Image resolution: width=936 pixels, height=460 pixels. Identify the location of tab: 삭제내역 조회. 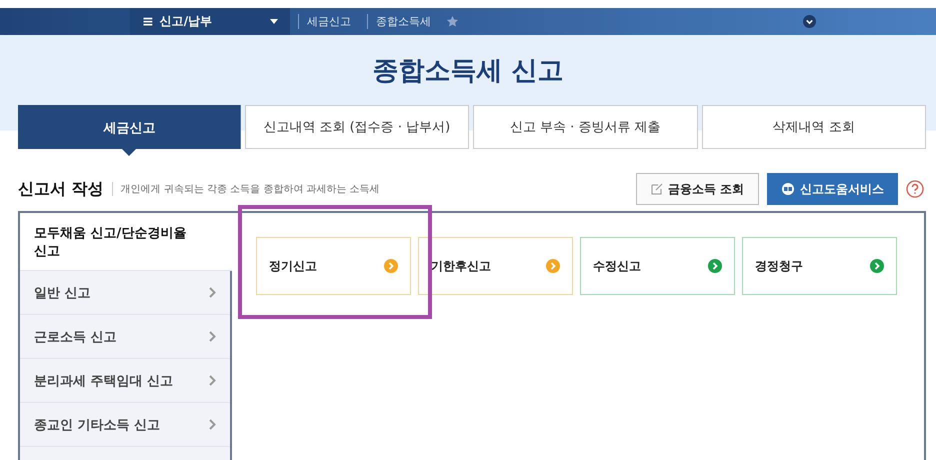
(814, 127).